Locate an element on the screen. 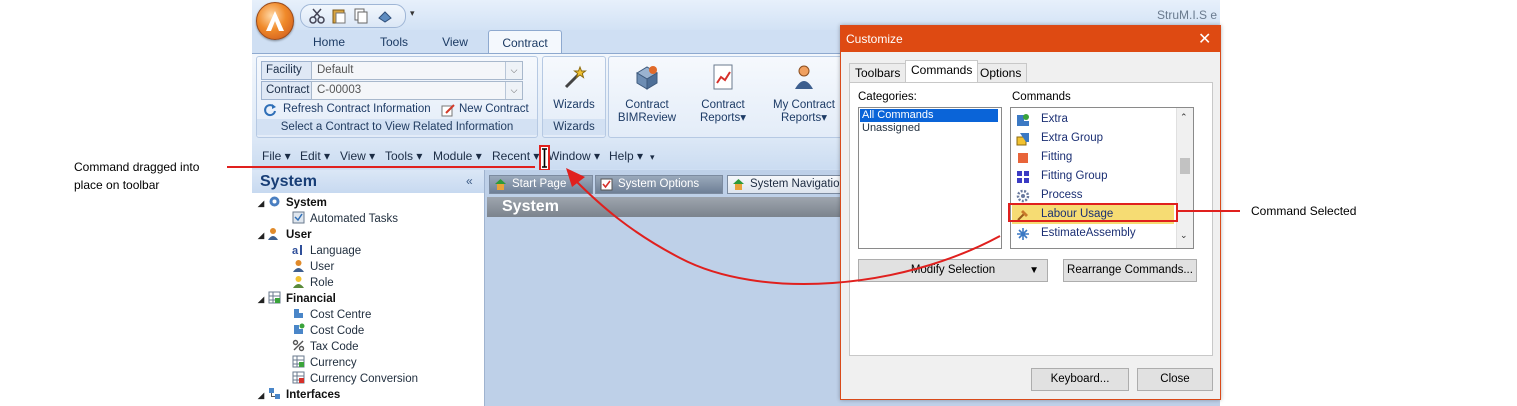 The height and width of the screenshot is (406, 1517). drag-path-arrow is located at coordinates (787, 232).